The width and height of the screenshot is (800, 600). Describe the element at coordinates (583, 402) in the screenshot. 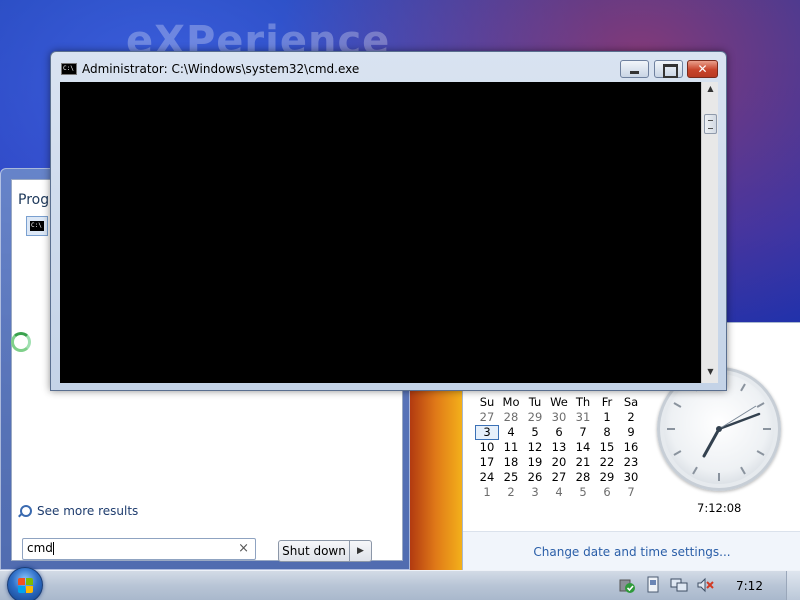

I see `weekday-label: Th` at that location.